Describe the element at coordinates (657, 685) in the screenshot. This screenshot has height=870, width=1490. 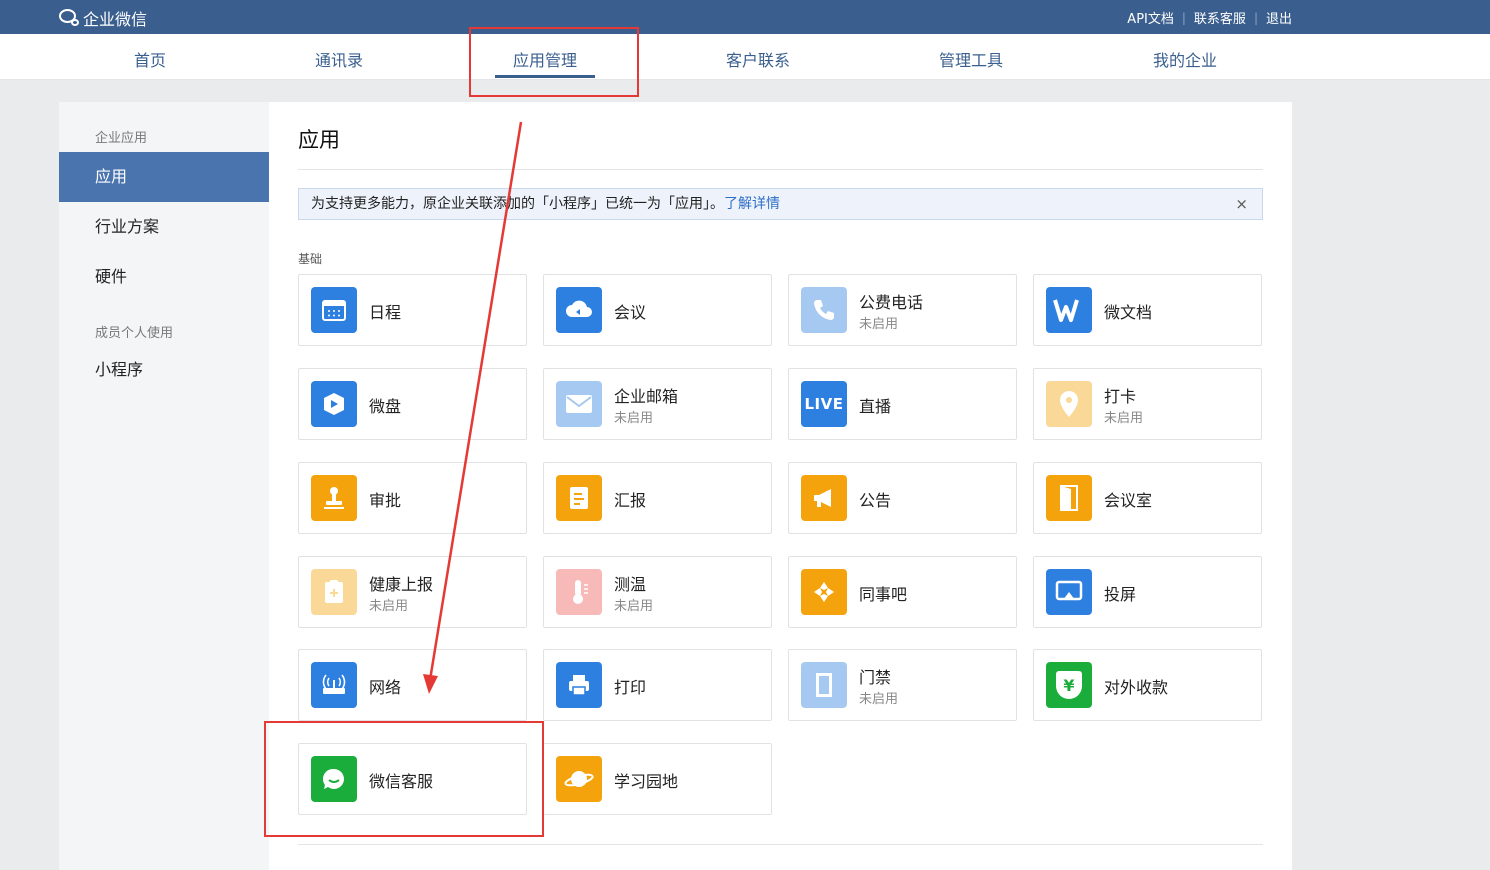
I see `app-card-print: 打印` at that location.